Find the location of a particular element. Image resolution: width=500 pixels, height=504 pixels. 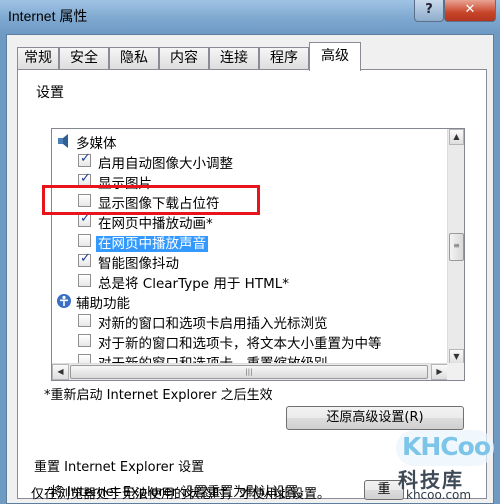

setting-cleartype: 总是将 ClearType 用于 HTML* is located at coordinates (250, 281).